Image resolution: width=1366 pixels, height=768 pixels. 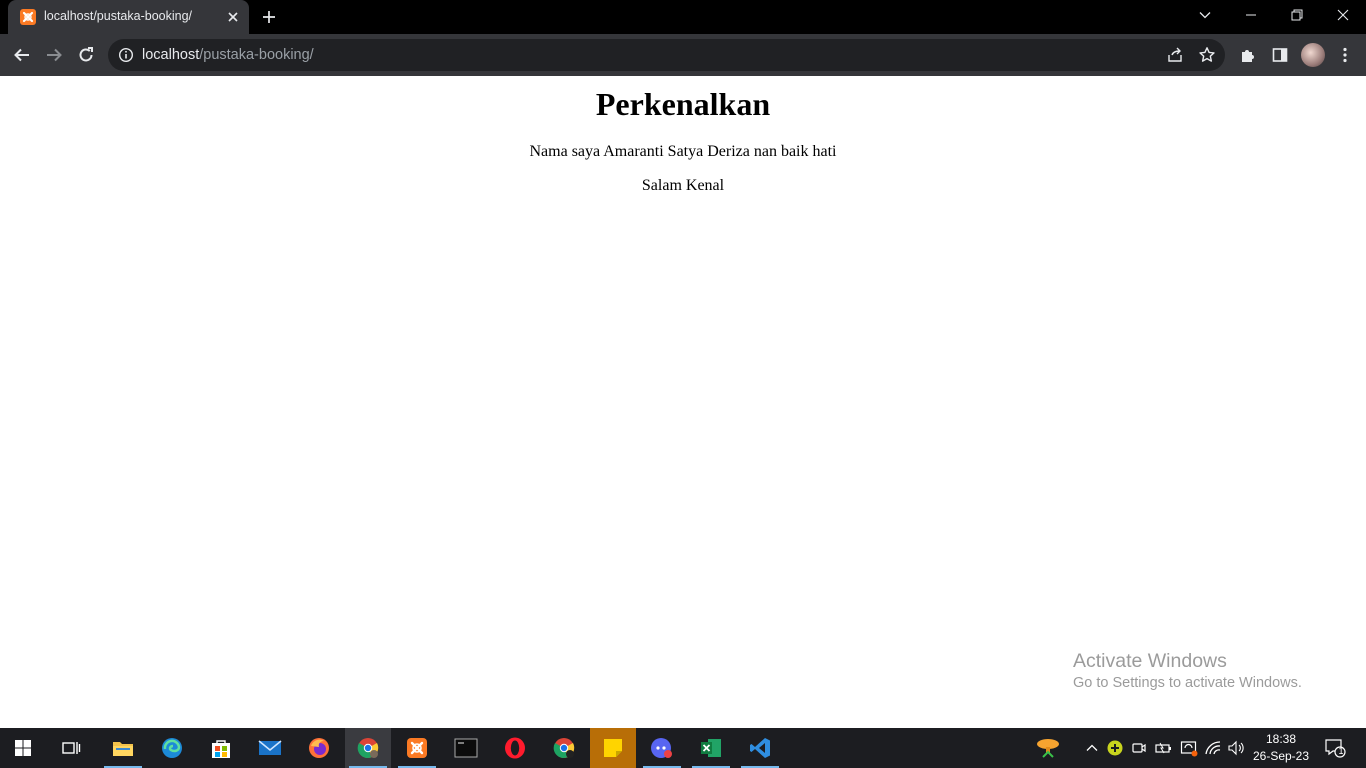 I want to click on start-icon, so click(x=23, y=748).